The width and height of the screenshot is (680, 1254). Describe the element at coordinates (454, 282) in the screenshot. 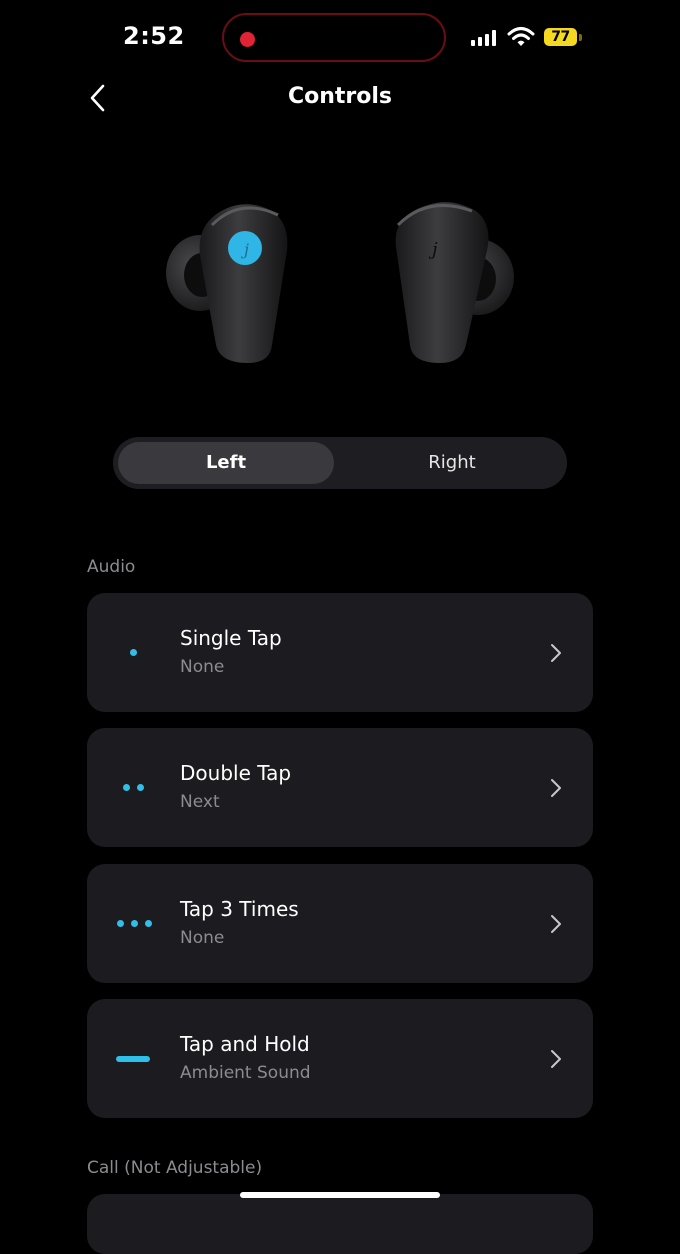

I see `right-earbud: j` at that location.